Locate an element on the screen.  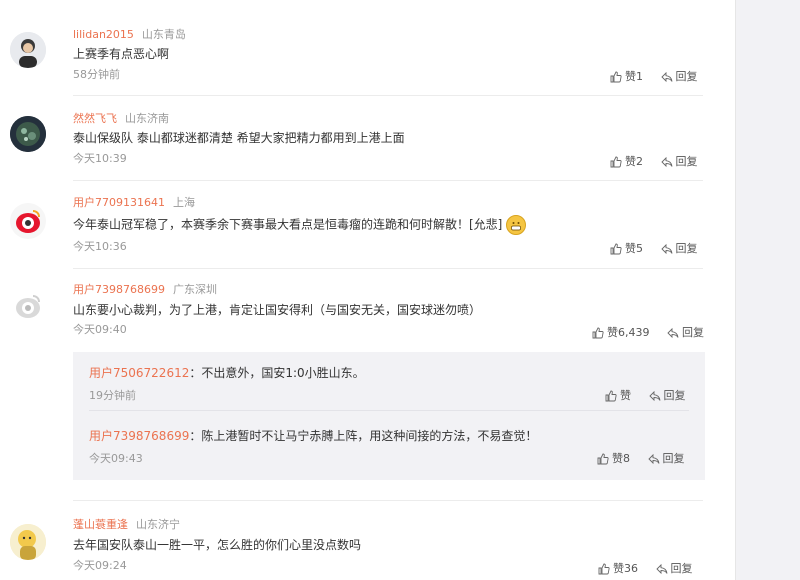
comment-actions: 赞1 回复 is located at coordinates (647, 78).